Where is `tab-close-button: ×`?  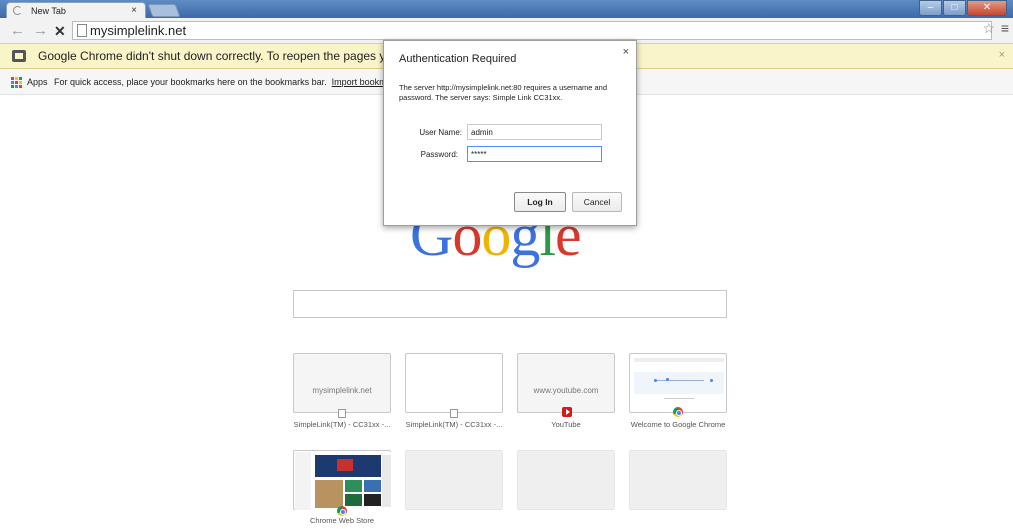
tab-close-button: × is located at coordinates (134, 10).